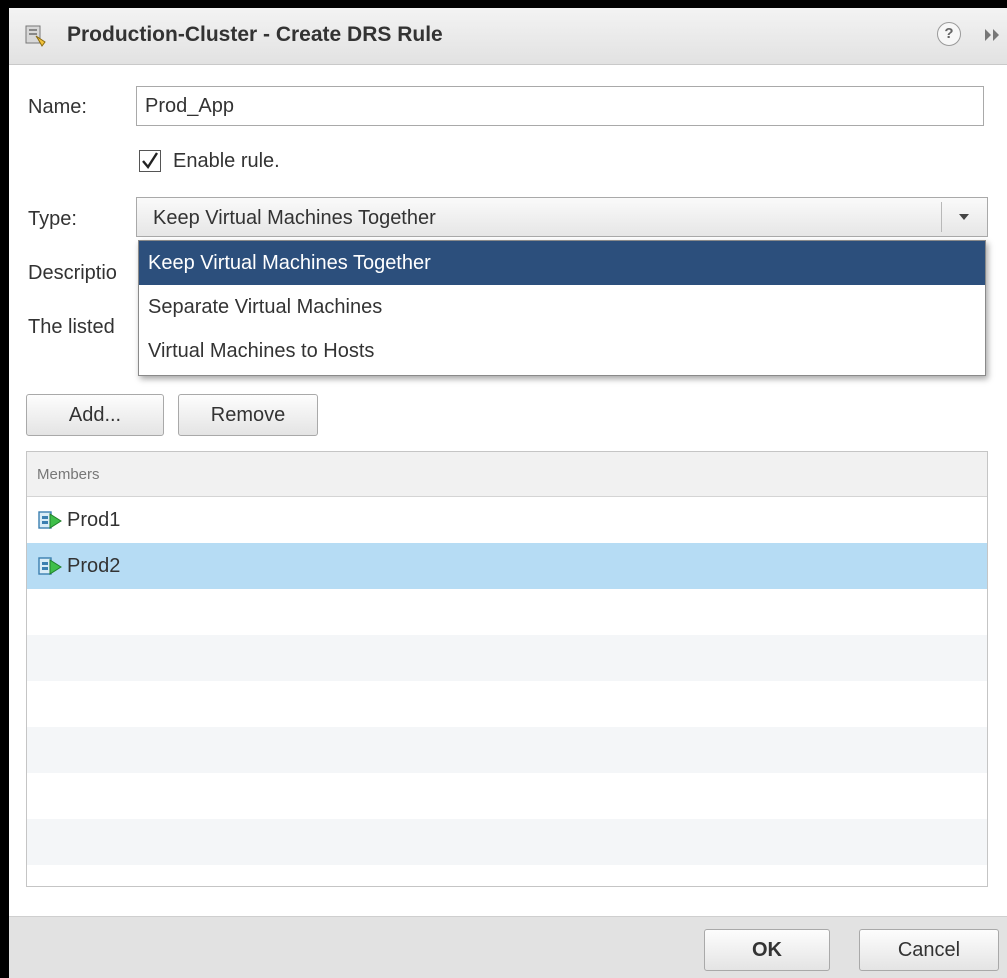  I want to click on name-label: Name:, so click(57, 107).